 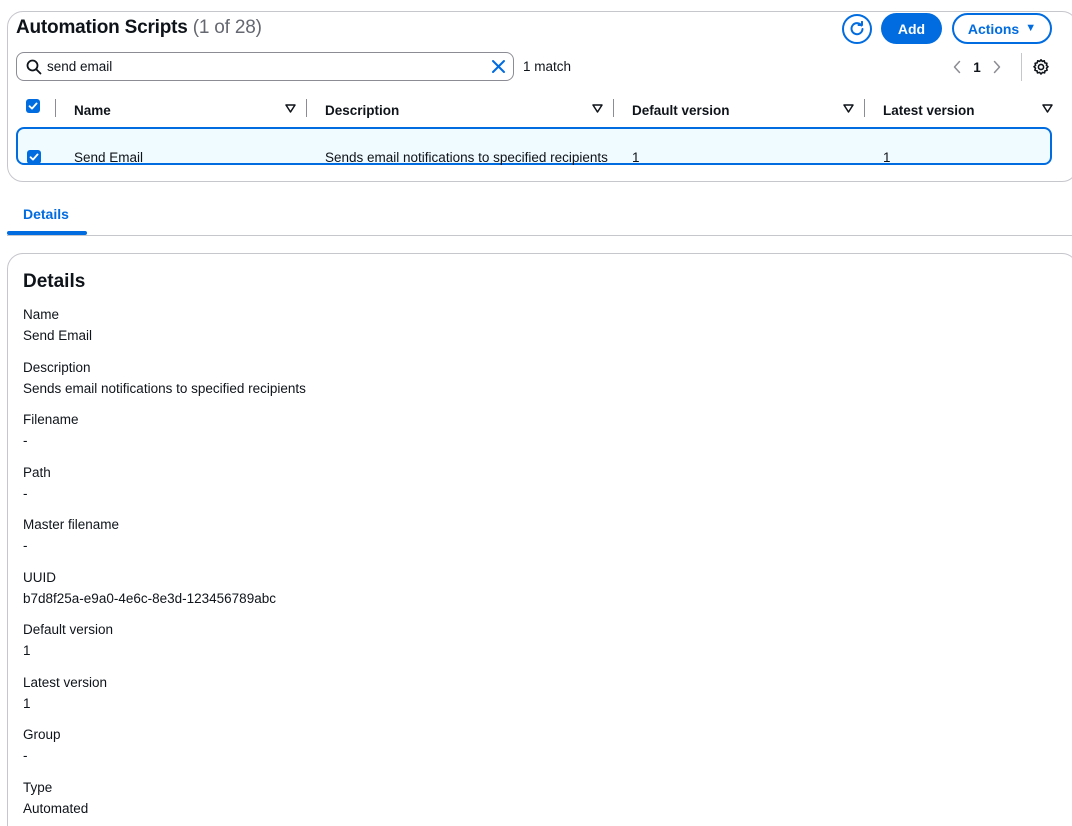 I want to click on pagination: 1, so click(x=977, y=67).